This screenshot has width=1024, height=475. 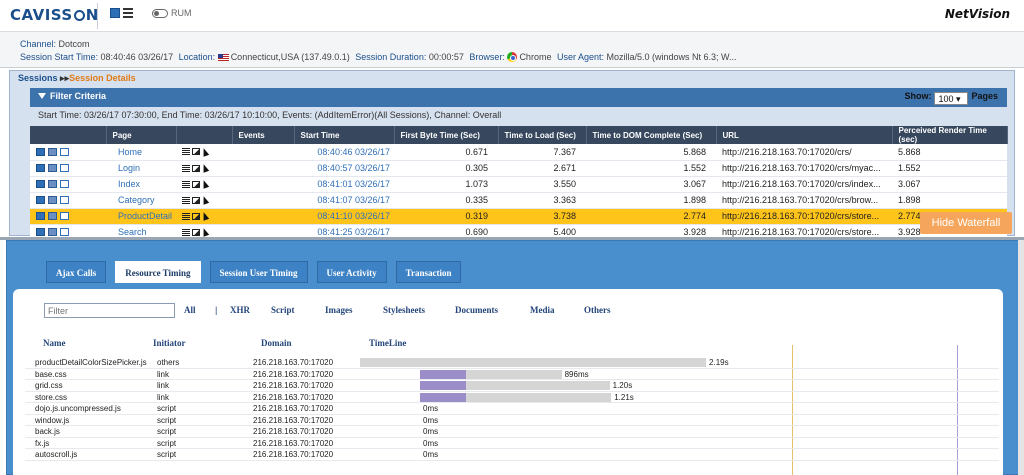 What do you see at coordinates (141, 200) in the screenshot?
I see `page-name: Category` at bounding box center [141, 200].